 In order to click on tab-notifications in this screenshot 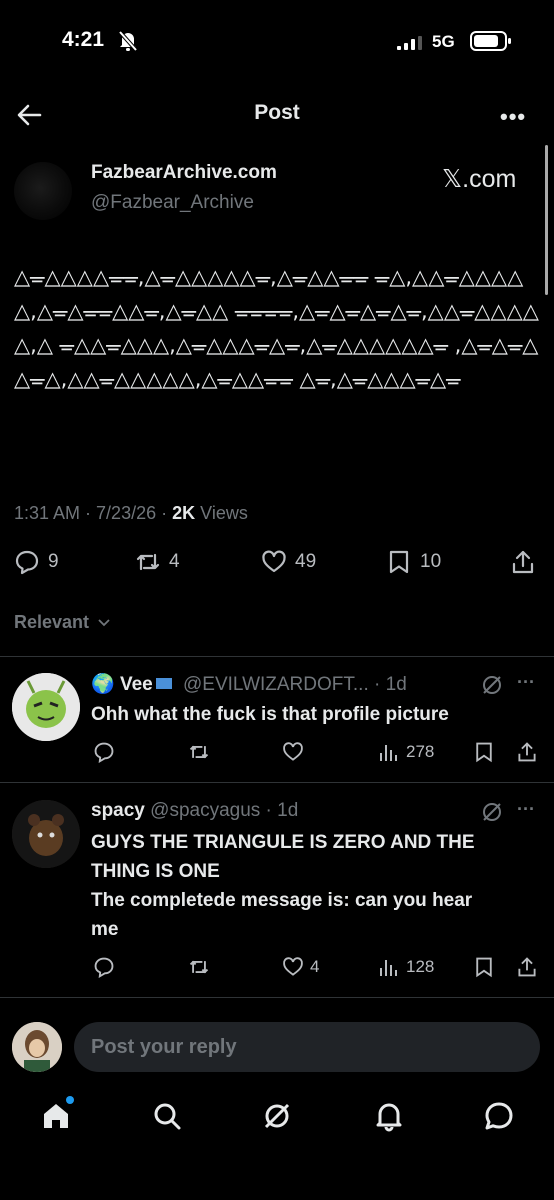, I will do `click(389, 1118)`.